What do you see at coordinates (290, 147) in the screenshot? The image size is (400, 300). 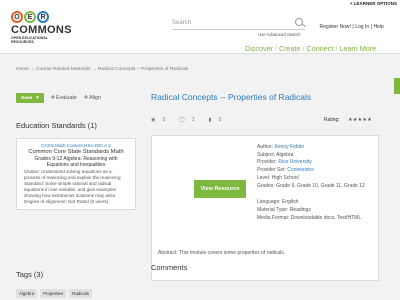 I see `author-link: Kenny Felder` at bounding box center [290, 147].